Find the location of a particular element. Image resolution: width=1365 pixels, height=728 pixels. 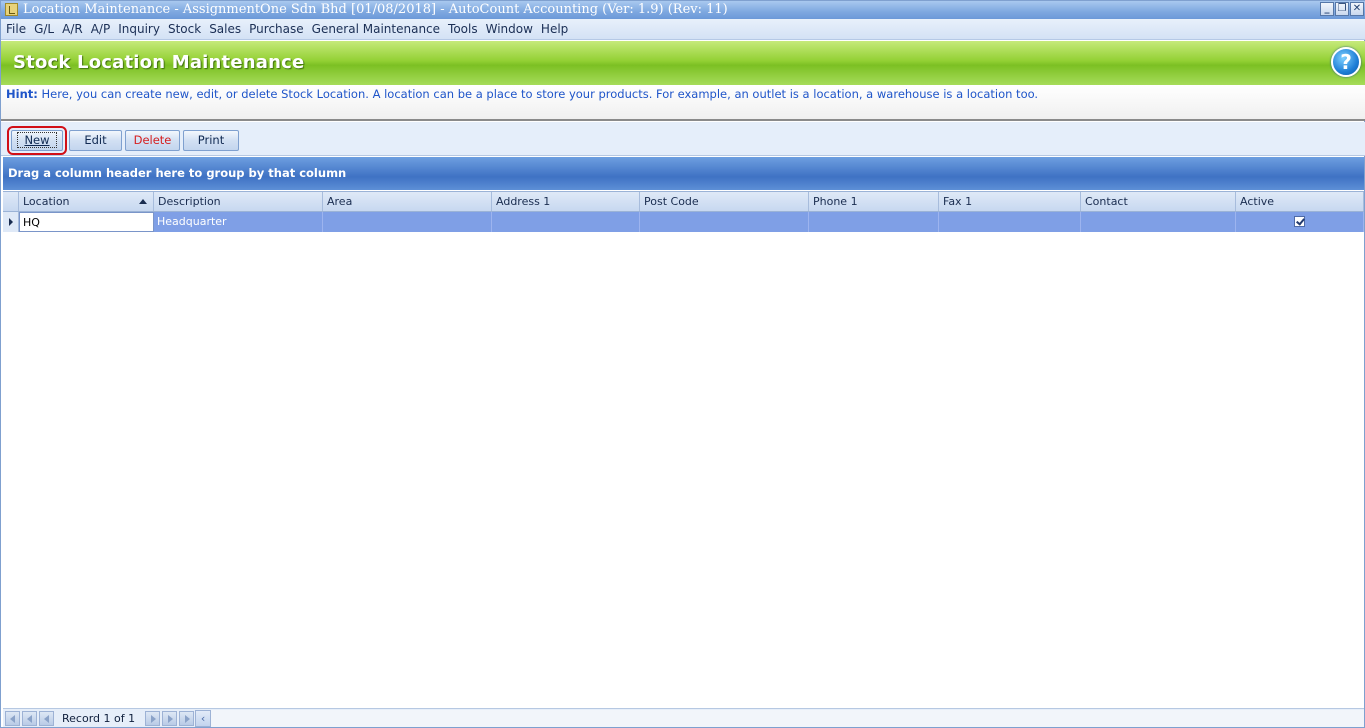

delete-button: Delete is located at coordinates (152, 140).